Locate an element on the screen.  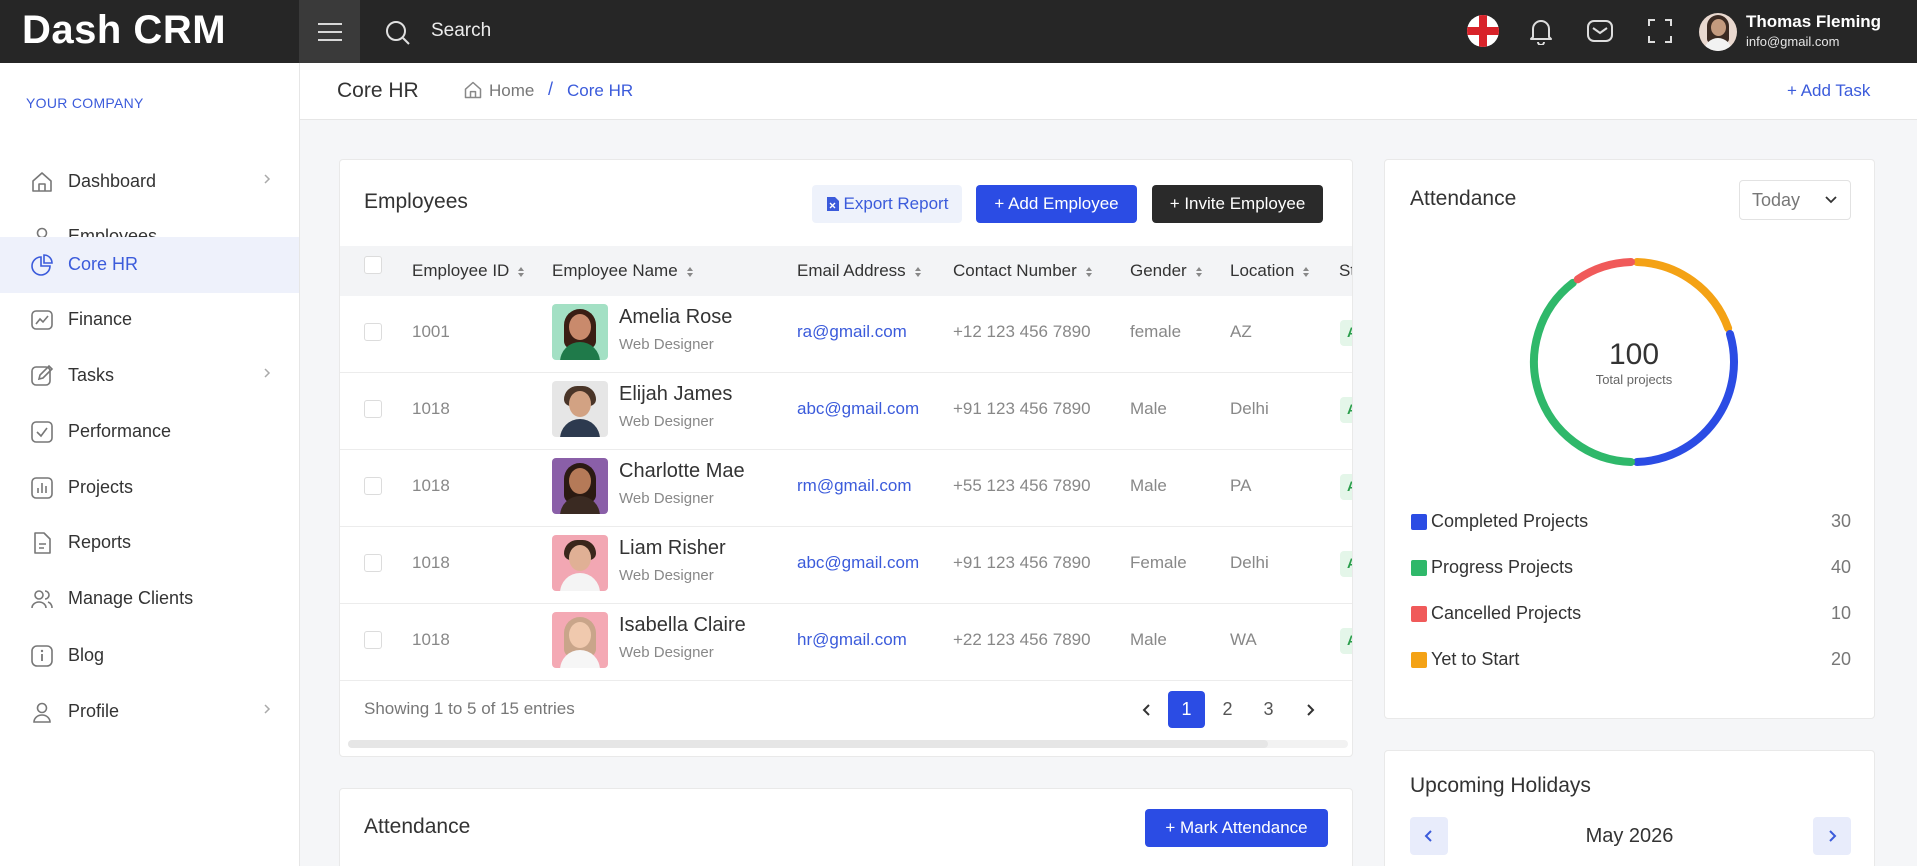
user-avatar is located at coordinates (1718, 32).